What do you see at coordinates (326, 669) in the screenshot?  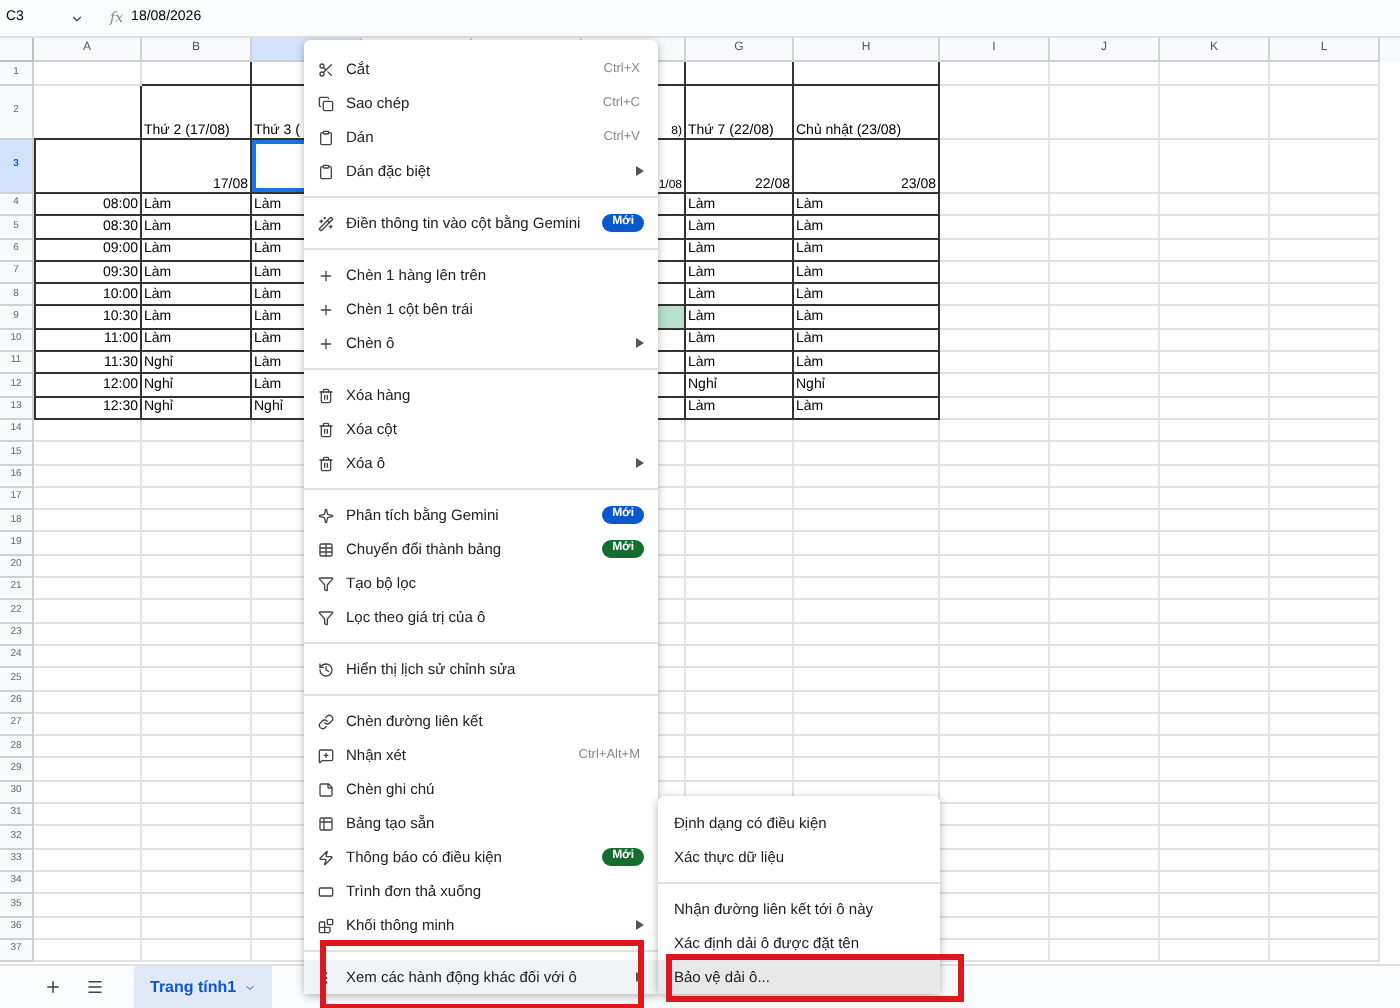 I see `history-icon` at bounding box center [326, 669].